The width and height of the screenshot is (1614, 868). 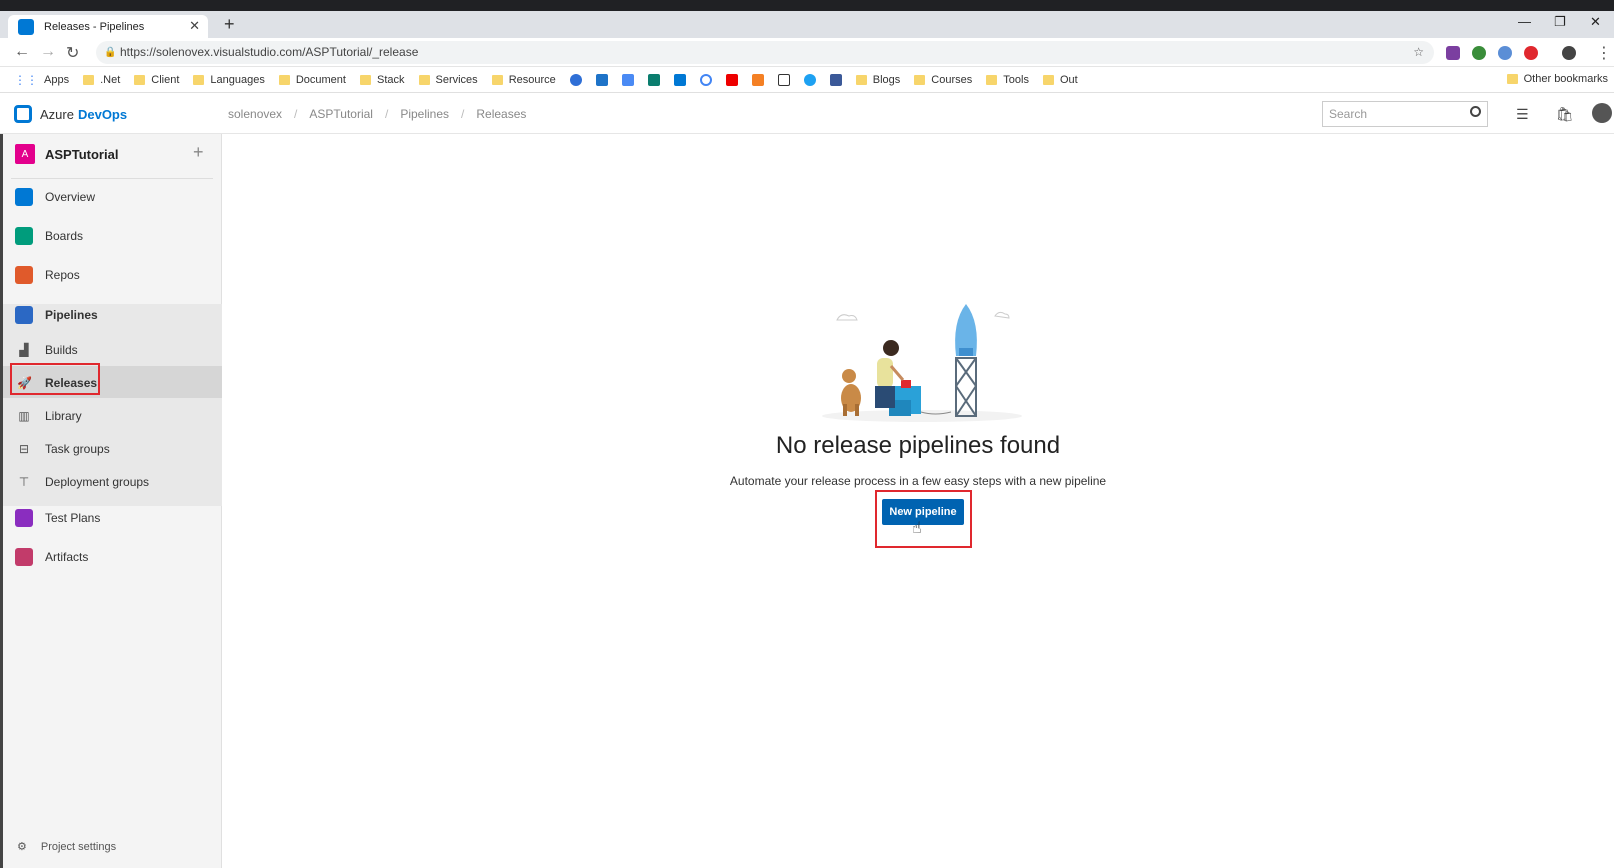 I want to click on window-close-icon: ✕, so click(x=1595, y=22).